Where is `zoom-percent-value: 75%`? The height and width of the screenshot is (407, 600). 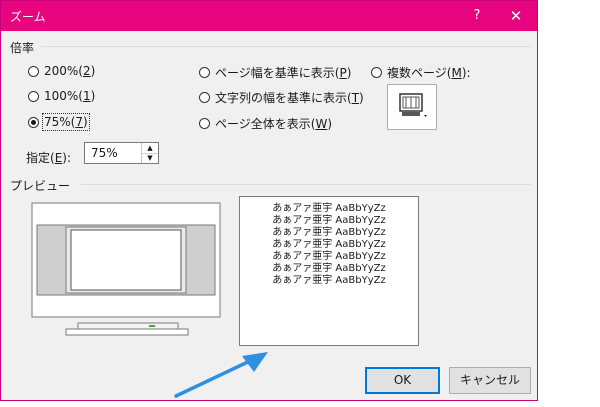
zoom-percent-value: 75% is located at coordinates (104, 153).